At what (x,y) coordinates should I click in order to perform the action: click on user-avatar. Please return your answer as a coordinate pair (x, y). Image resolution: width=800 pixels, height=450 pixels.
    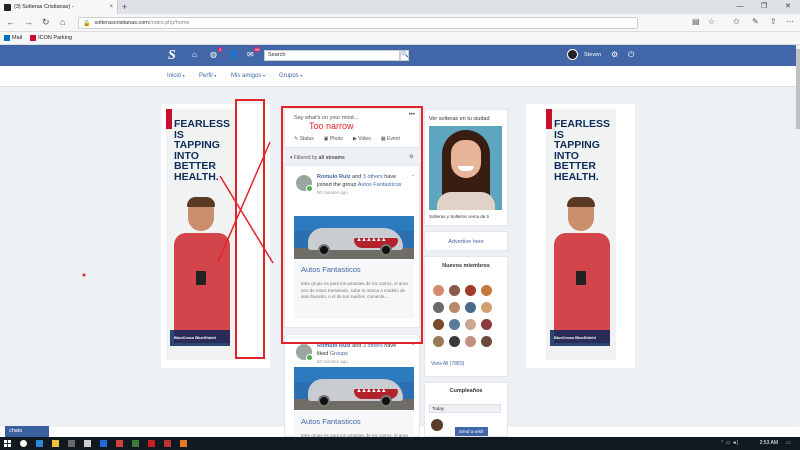
    Looking at the image, I should click on (572, 54).